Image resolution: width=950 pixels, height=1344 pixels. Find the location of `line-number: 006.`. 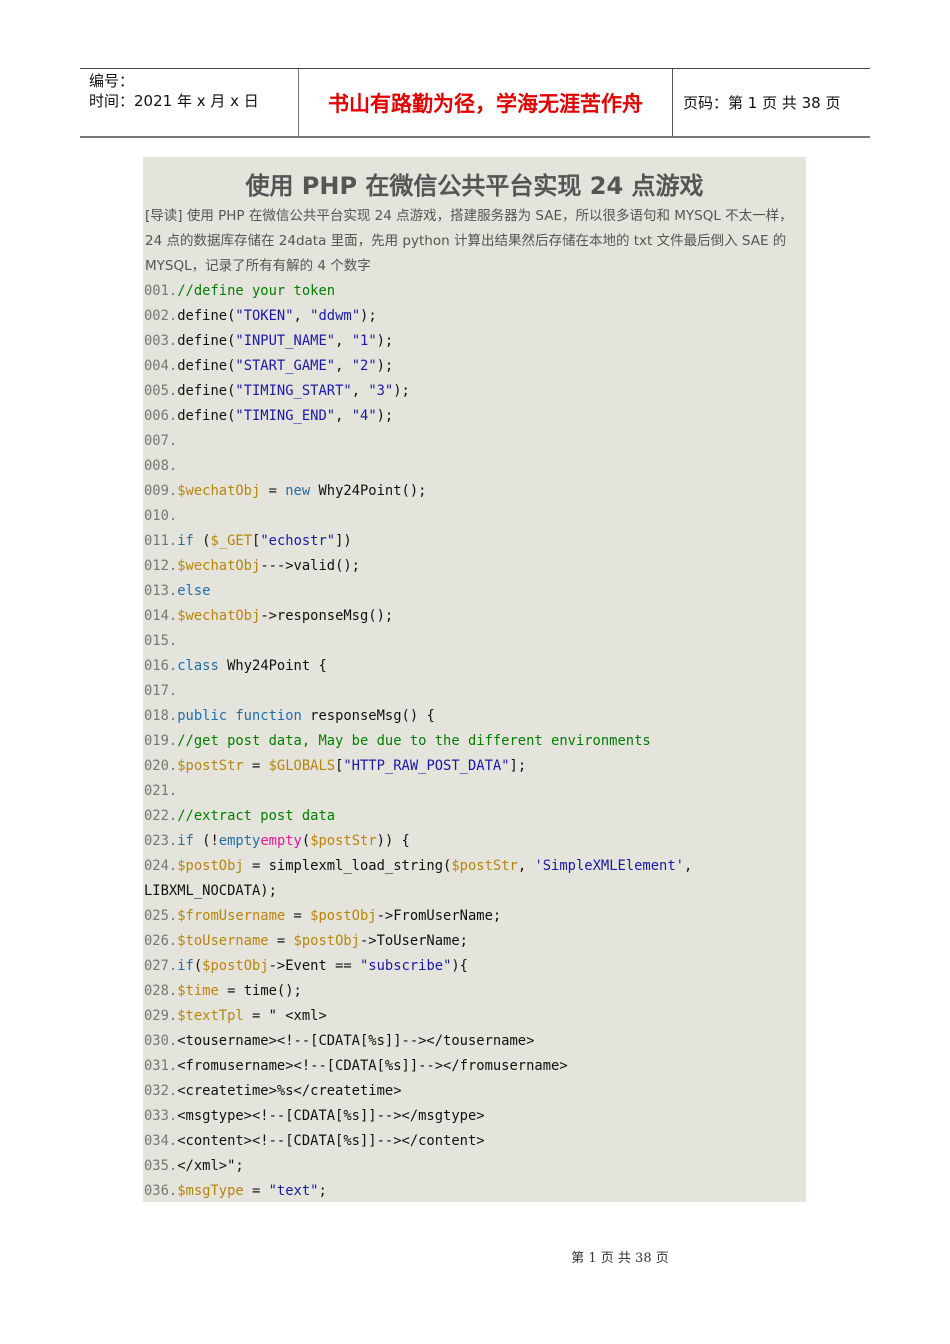

line-number: 006. is located at coordinates (161, 416).